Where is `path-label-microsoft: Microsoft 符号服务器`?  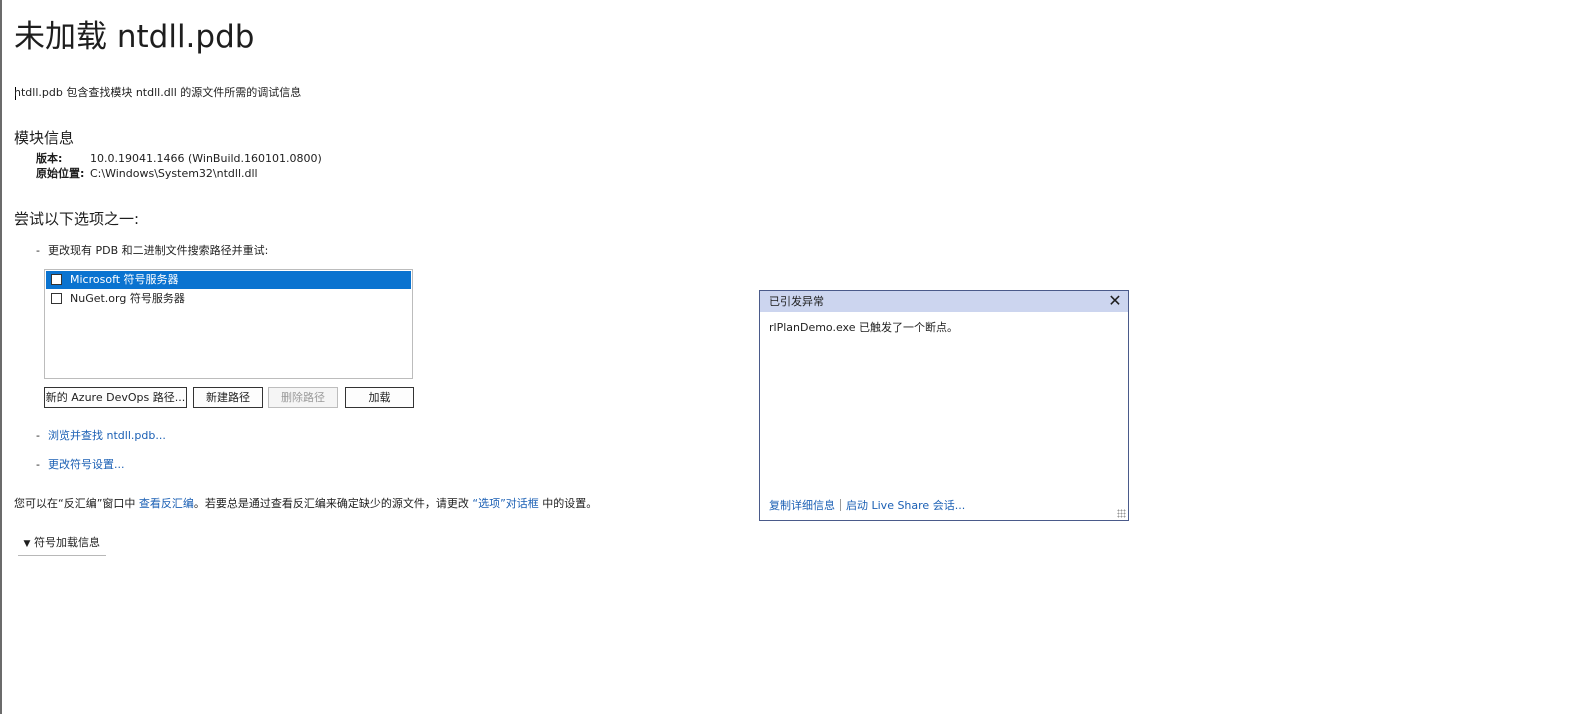
path-label-microsoft: Microsoft 符号服务器 is located at coordinates (124, 279).